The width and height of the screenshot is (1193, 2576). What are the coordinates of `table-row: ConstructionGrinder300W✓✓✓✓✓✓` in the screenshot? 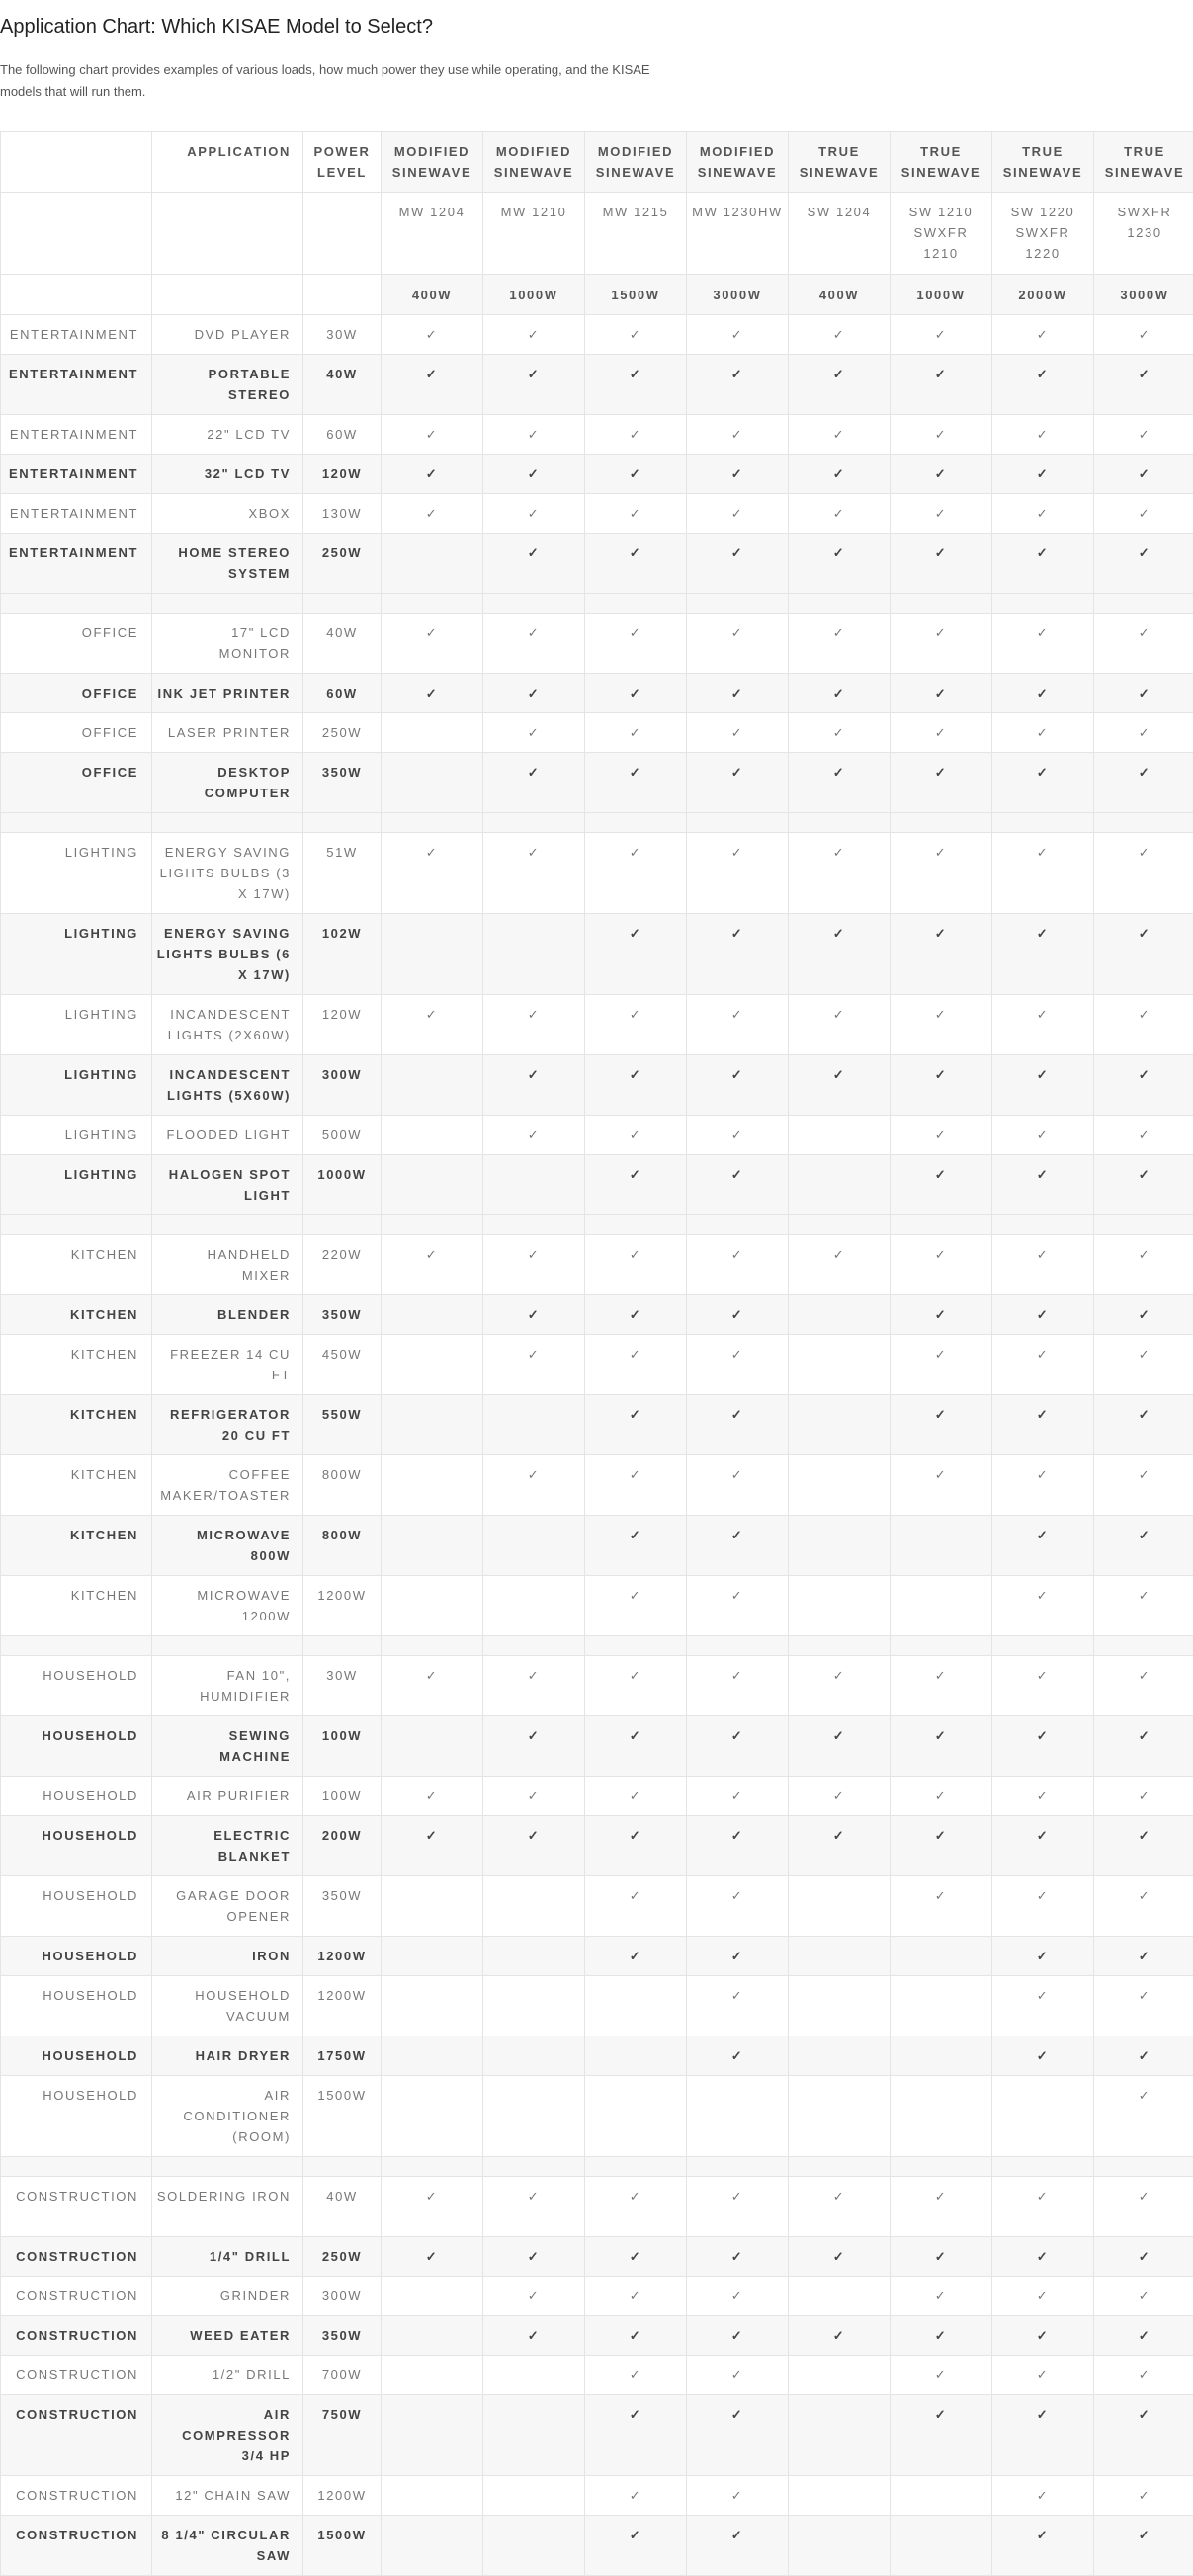 It's located at (597, 2296).